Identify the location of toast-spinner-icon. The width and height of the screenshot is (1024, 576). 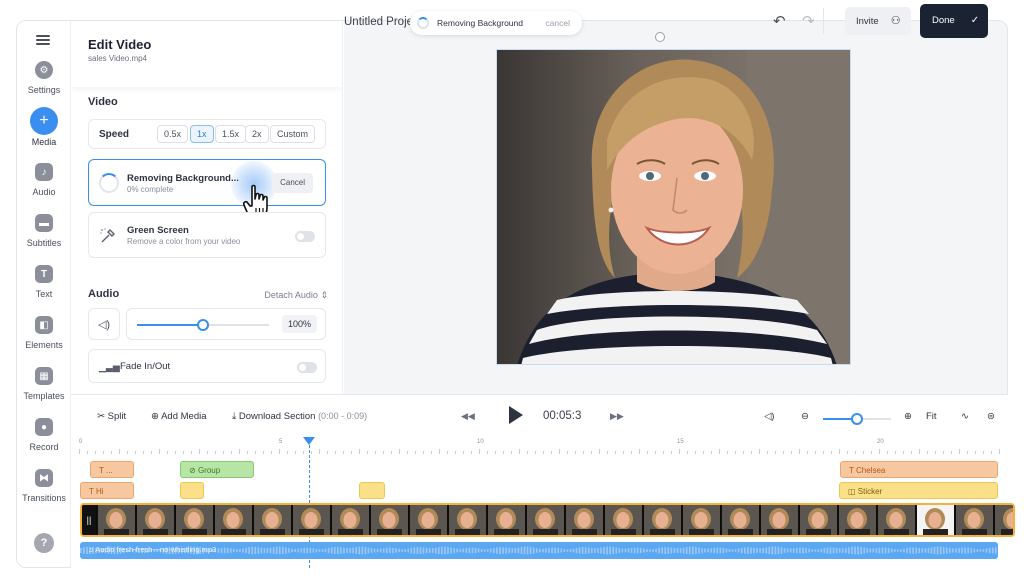
(423, 23).